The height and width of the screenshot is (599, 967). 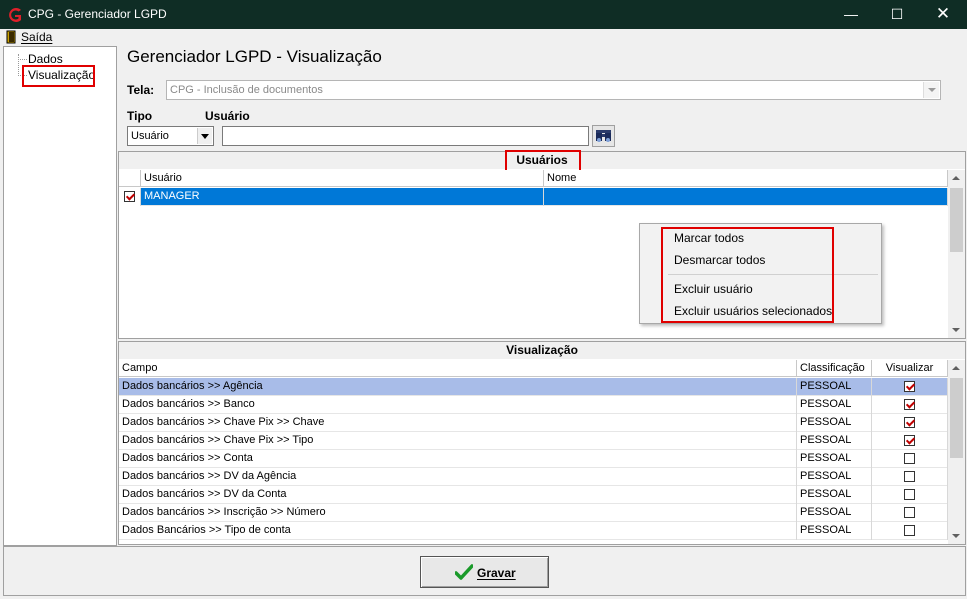 I want to click on table-row: Dados bancários >> DV da Agência PESSOAL, so click(x=533, y=477).